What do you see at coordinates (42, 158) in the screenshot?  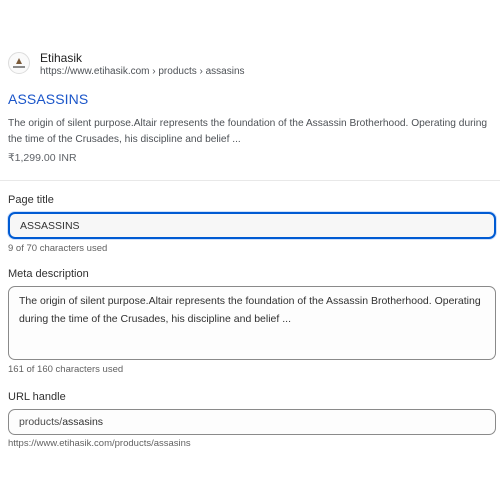 I see `preview-price: ₹1,299.00 INR` at bounding box center [42, 158].